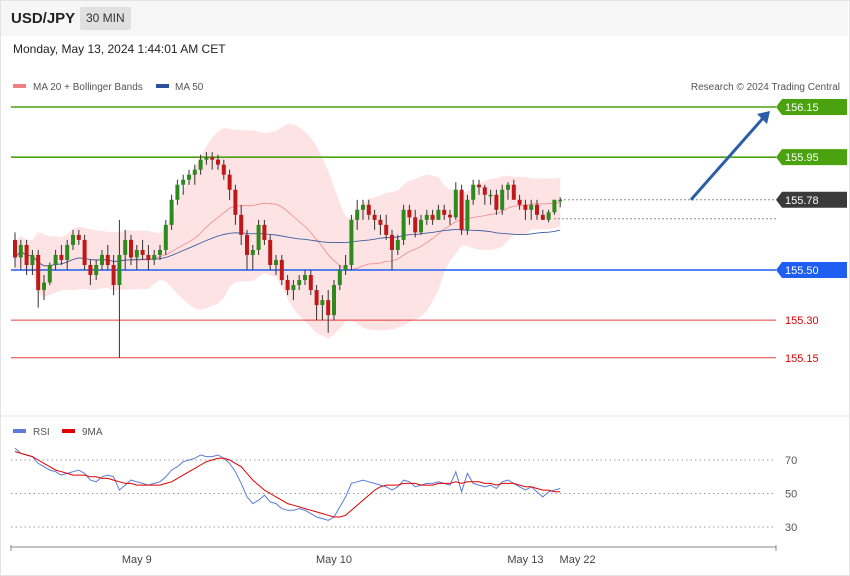 The height and width of the screenshot is (576, 850). I want to click on x-tick-label: May 13, so click(525, 560).